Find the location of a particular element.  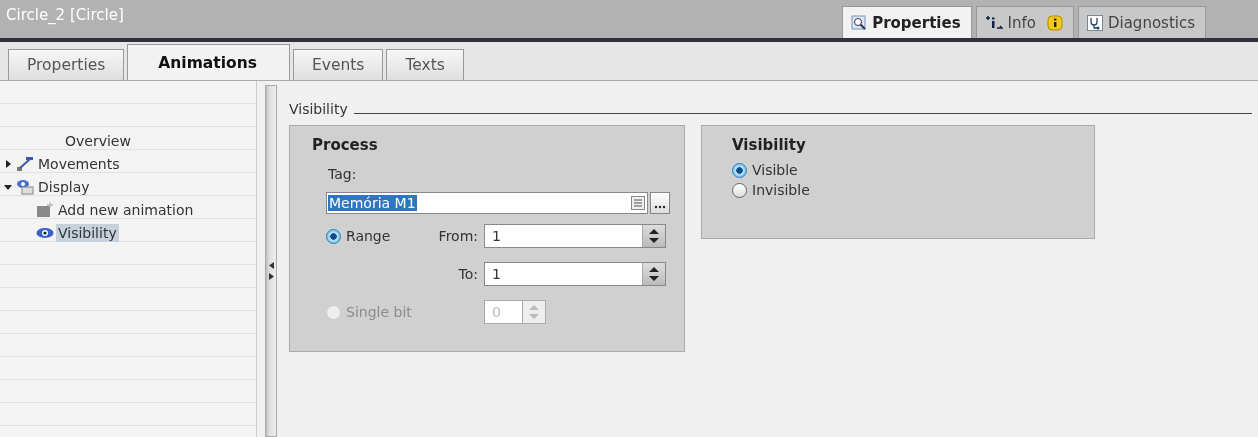

inspector-tab: Info is located at coordinates (1024, 22).